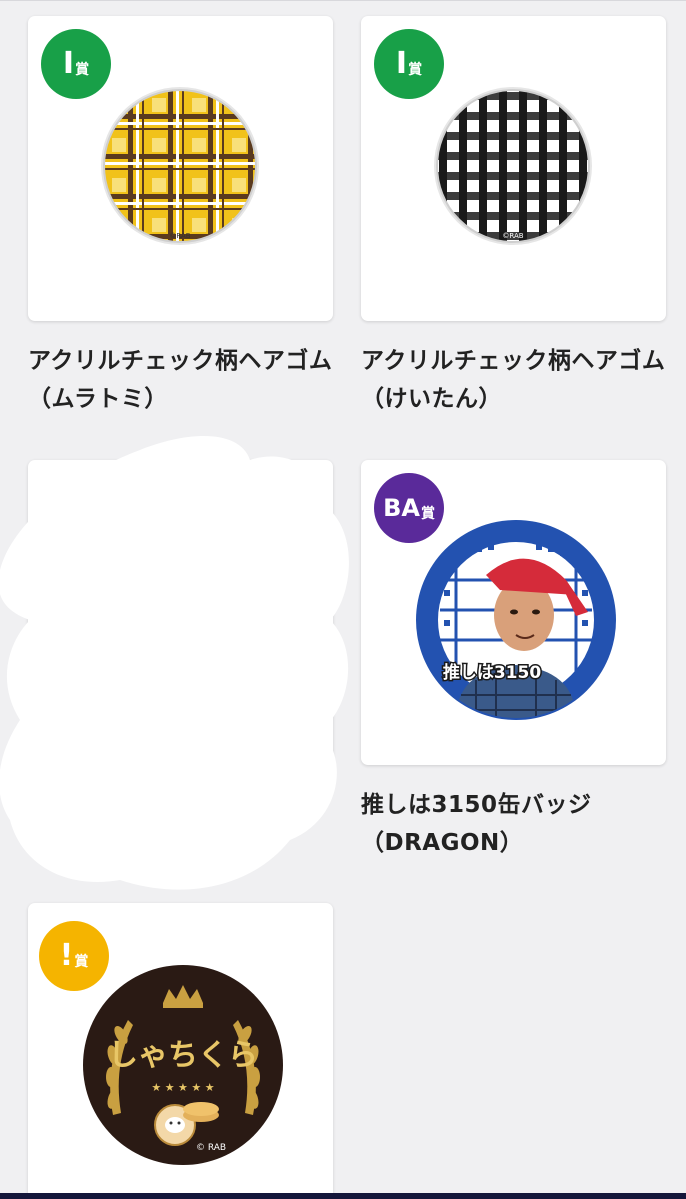  I want to click on dragon-can-badge-image: 推しは3150, so click(516, 620).